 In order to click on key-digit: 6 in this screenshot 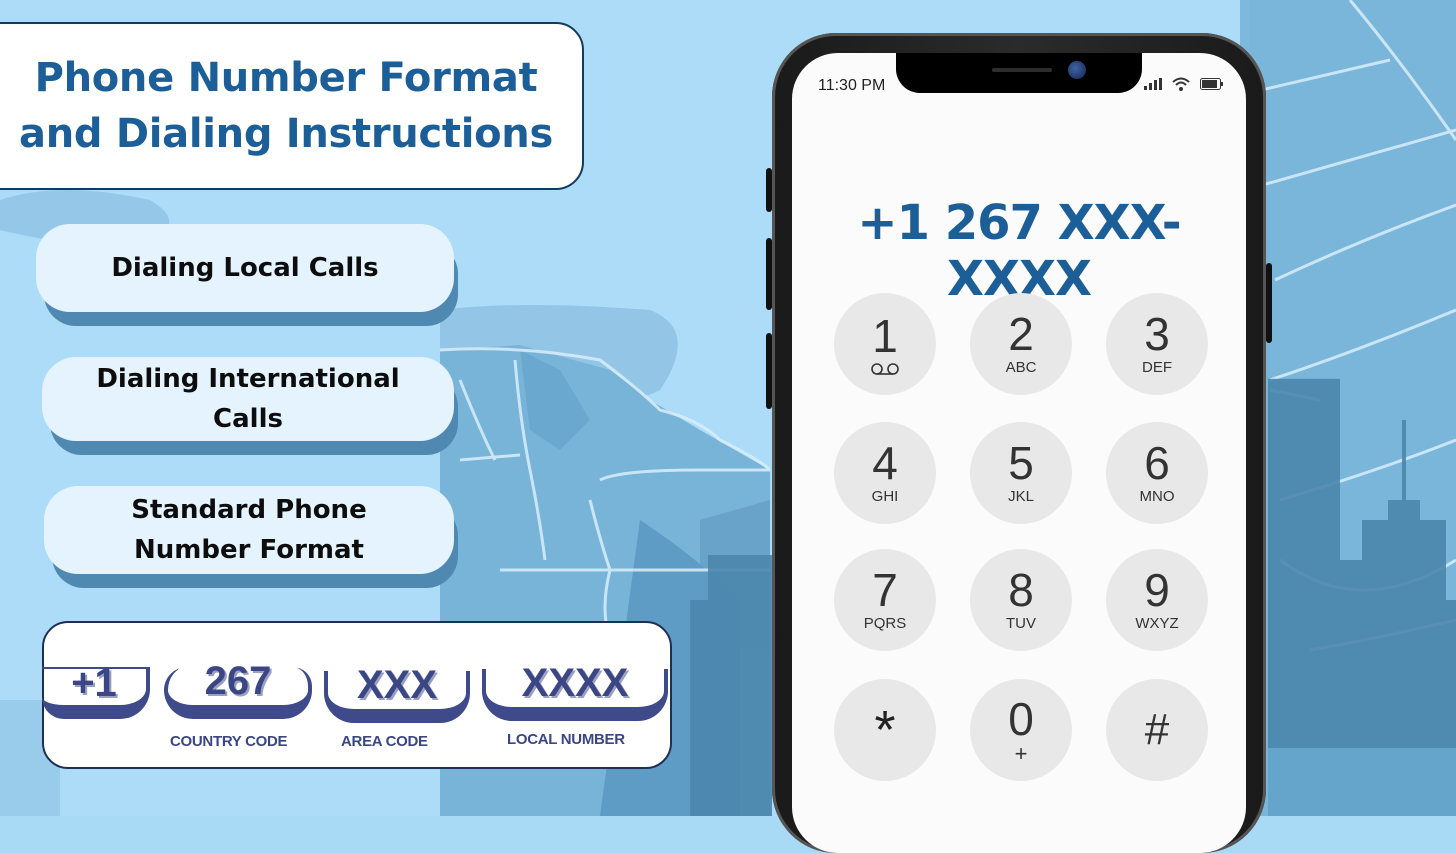, I will do `click(1157, 463)`.